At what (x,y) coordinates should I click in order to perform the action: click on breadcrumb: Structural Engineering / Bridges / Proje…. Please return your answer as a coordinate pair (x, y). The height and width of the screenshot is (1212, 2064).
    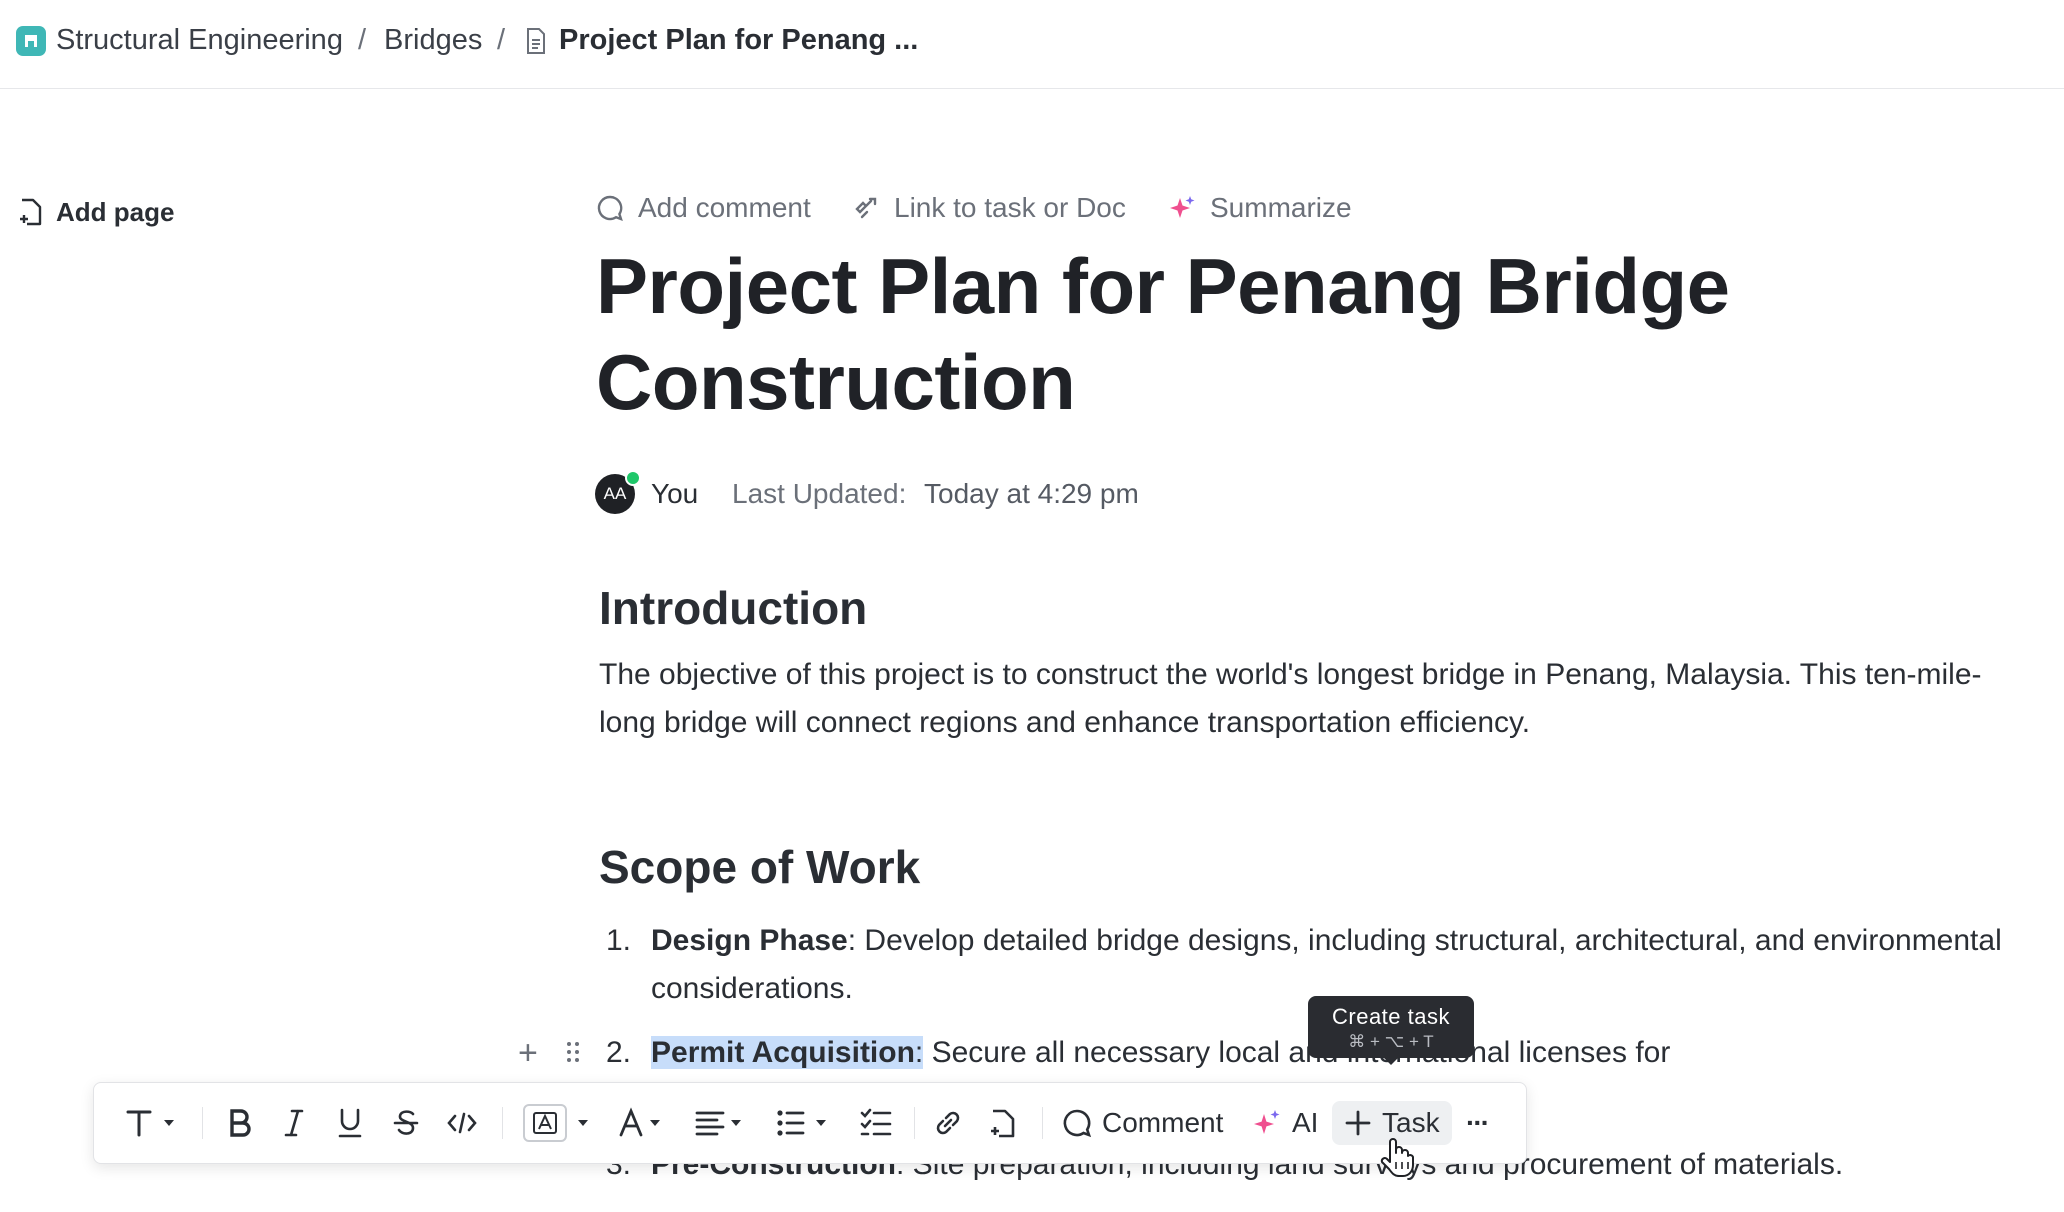
    Looking at the image, I should click on (1032, 44).